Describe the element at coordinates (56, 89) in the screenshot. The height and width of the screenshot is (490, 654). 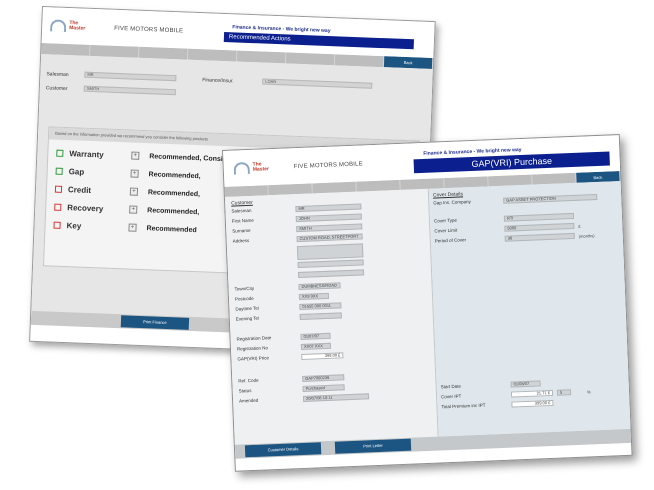
I see `customer-label: Customer` at that location.